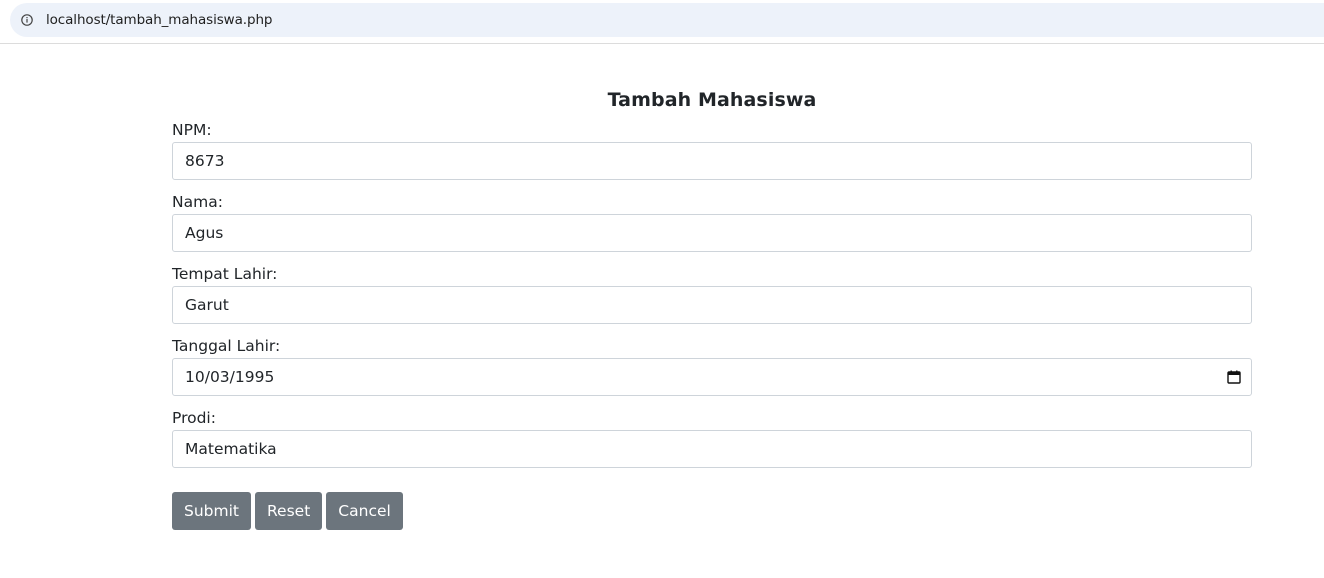  Describe the element at coordinates (712, 233) in the screenshot. I see `nama-input: Agus` at that location.